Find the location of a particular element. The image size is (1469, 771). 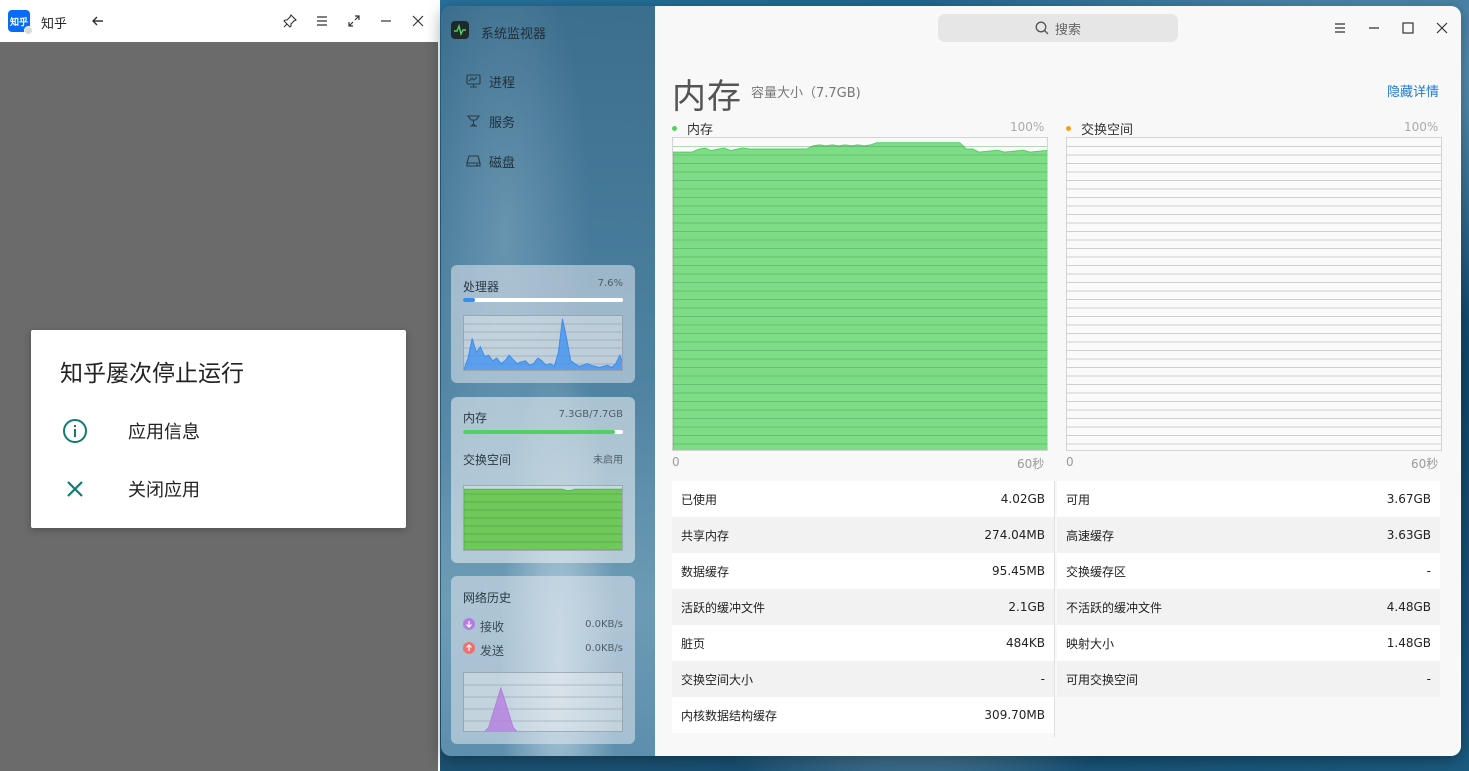

search-input: 搜索 is located at coordinates (1058, 28).